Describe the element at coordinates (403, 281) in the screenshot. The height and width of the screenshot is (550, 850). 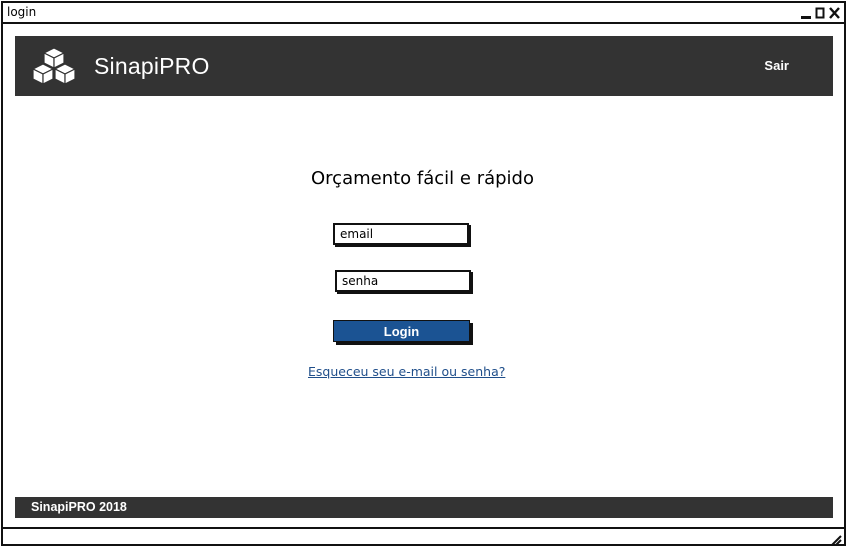
I see `password-field` at that location.